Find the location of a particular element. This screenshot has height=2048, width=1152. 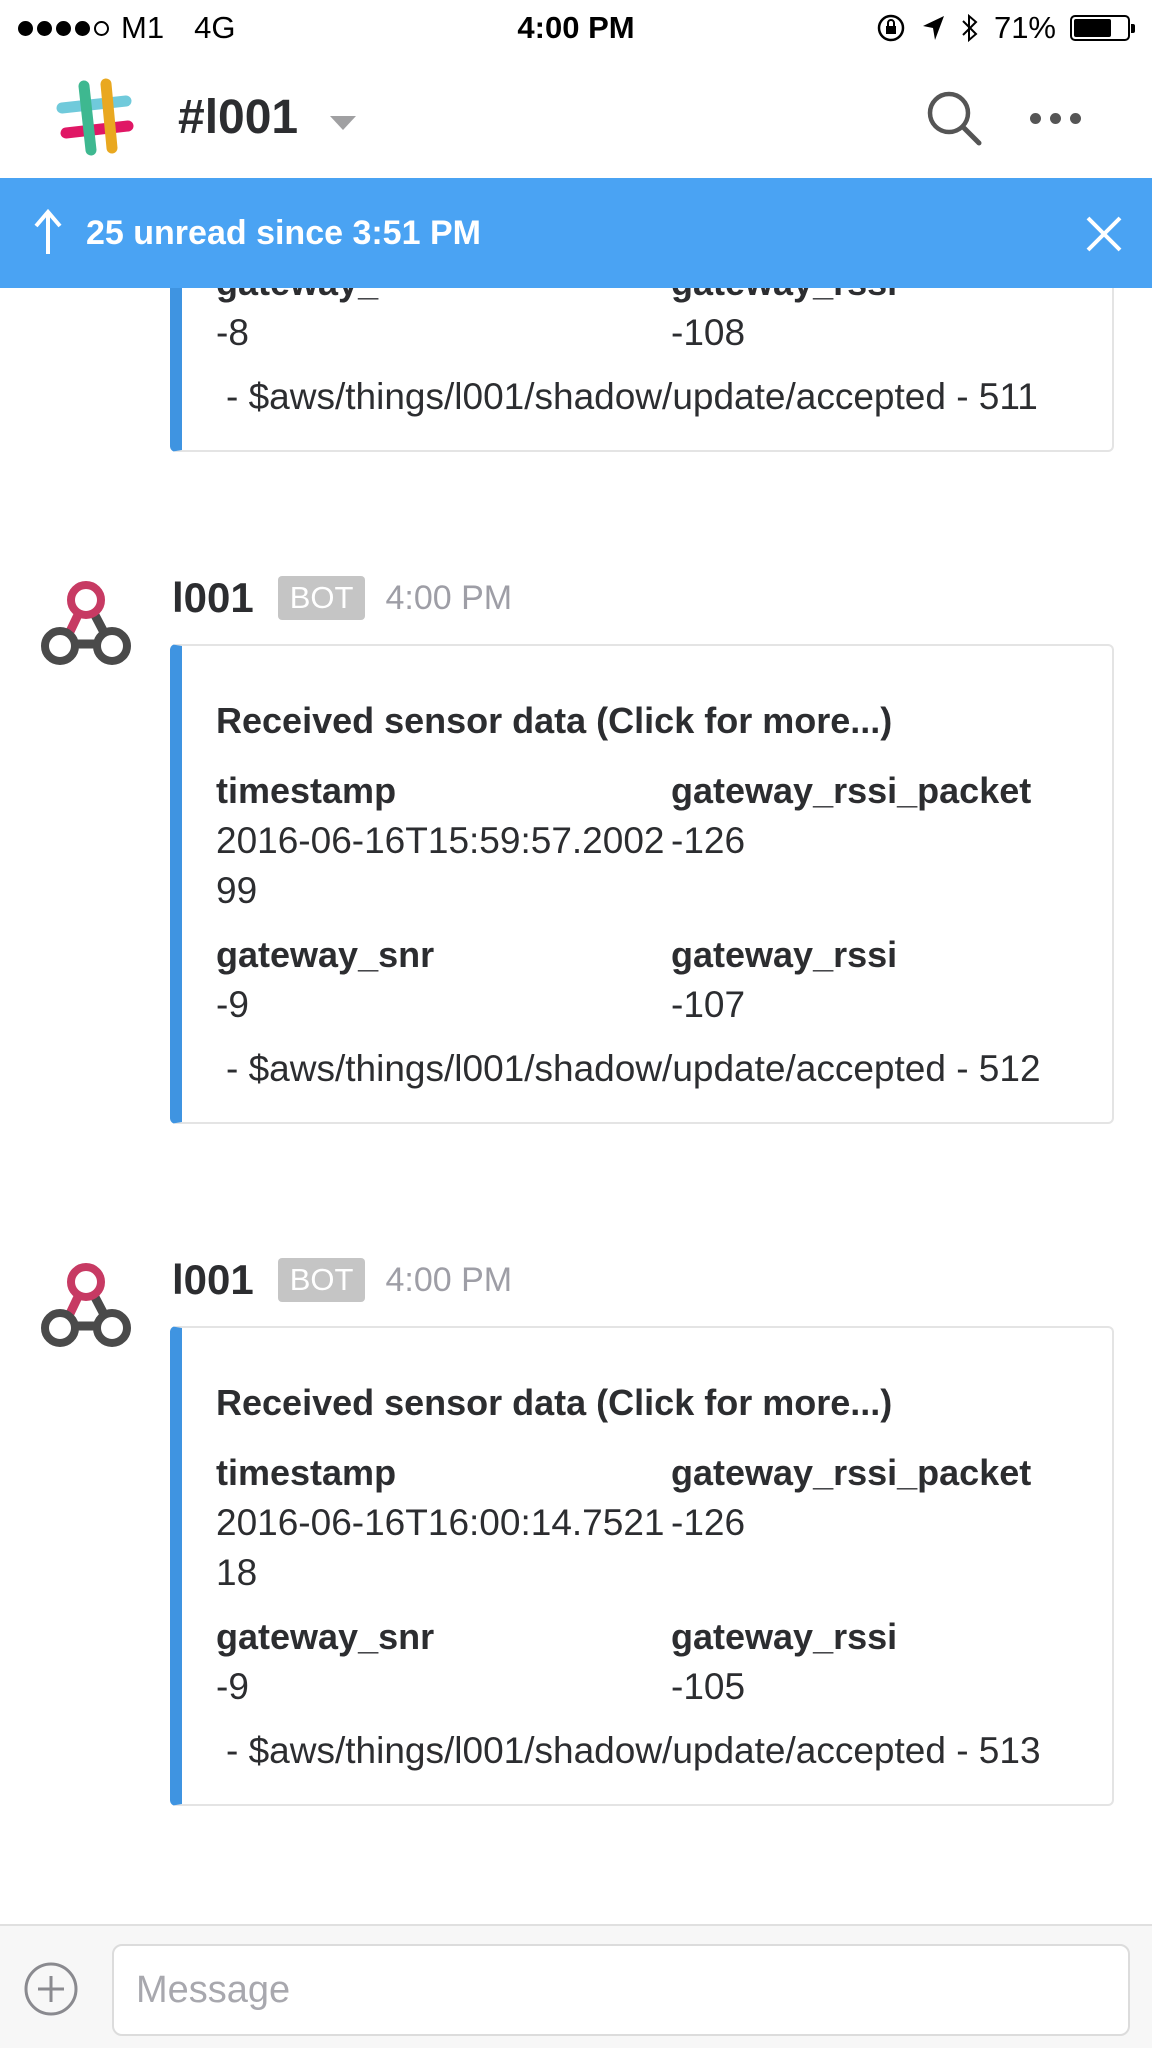

more-options-icon is located at coordinates (1060, 118).